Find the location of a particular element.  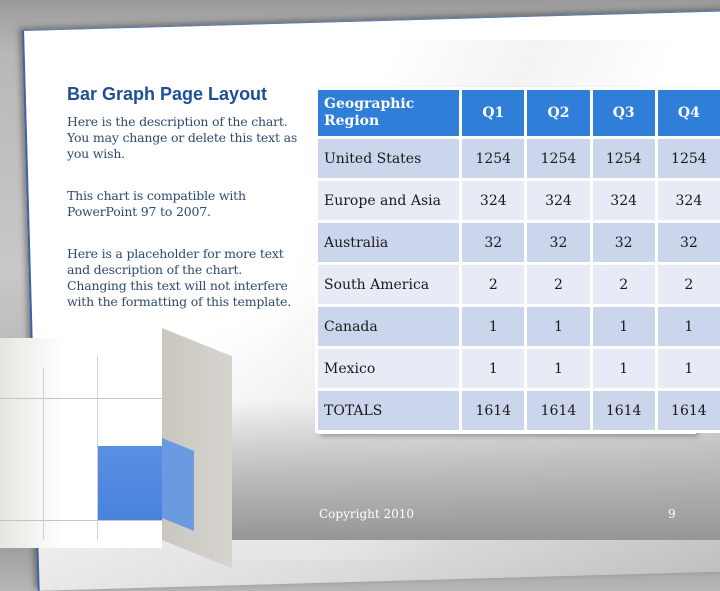

table-row: Australia 32 32 32 32 is located at coordinates (519, 242).